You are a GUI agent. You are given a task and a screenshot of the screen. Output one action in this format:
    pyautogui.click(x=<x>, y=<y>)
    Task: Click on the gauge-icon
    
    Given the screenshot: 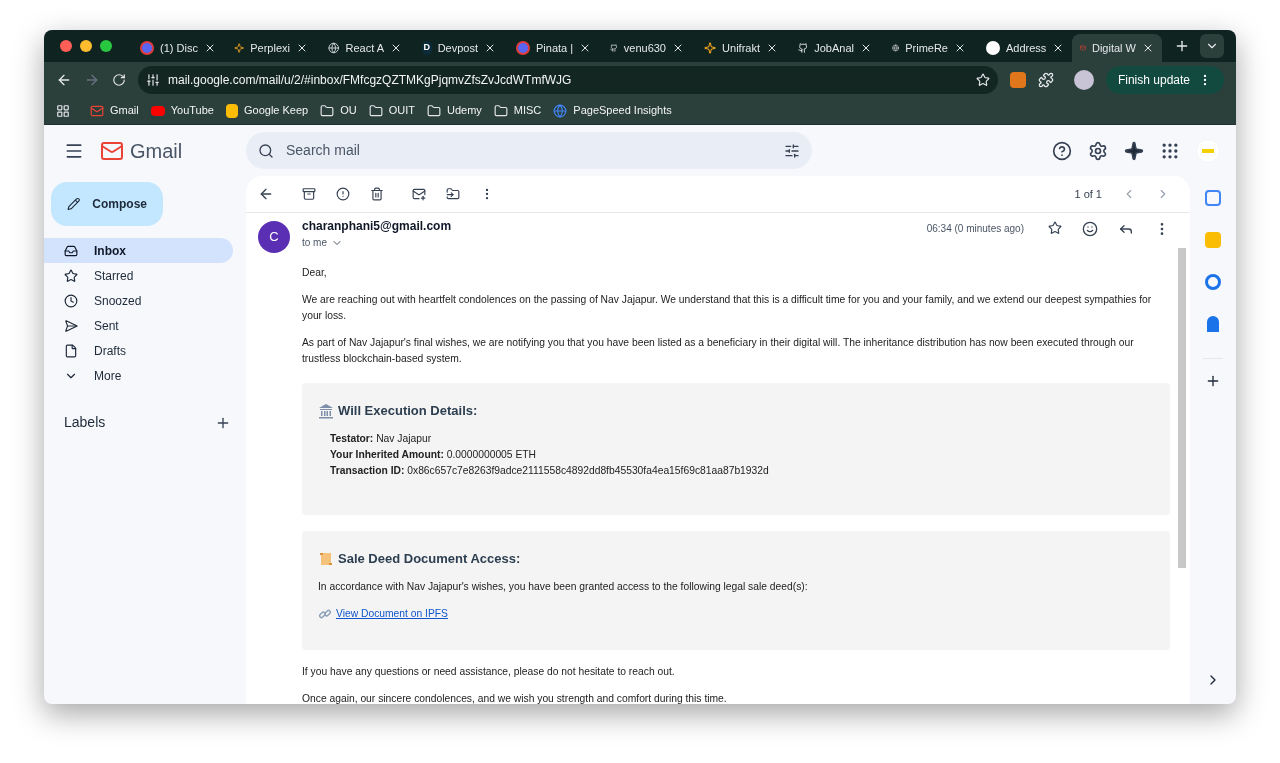 What is the action you would take?
    pyautogui.click(x=560, y=110)
    